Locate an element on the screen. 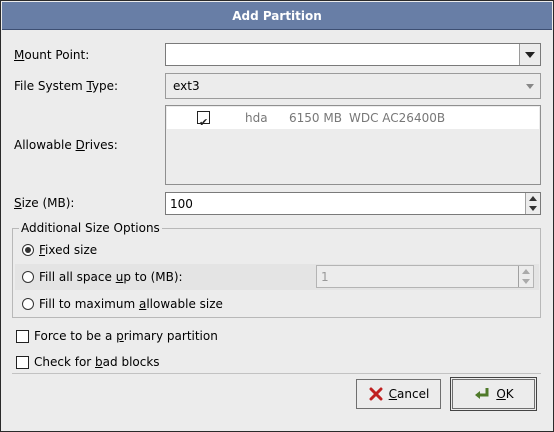 The image size is (554, 432). cancel-button: Cancel is located at coordinates (398, 394).